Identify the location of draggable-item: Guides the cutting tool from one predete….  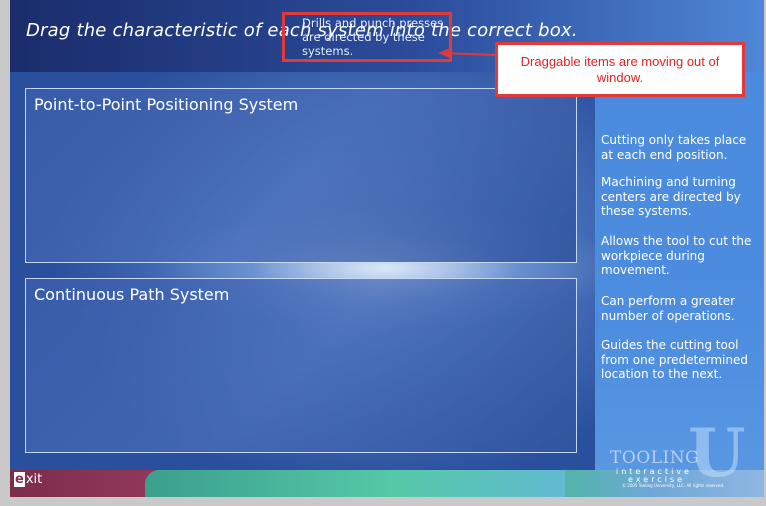
(677, 360).